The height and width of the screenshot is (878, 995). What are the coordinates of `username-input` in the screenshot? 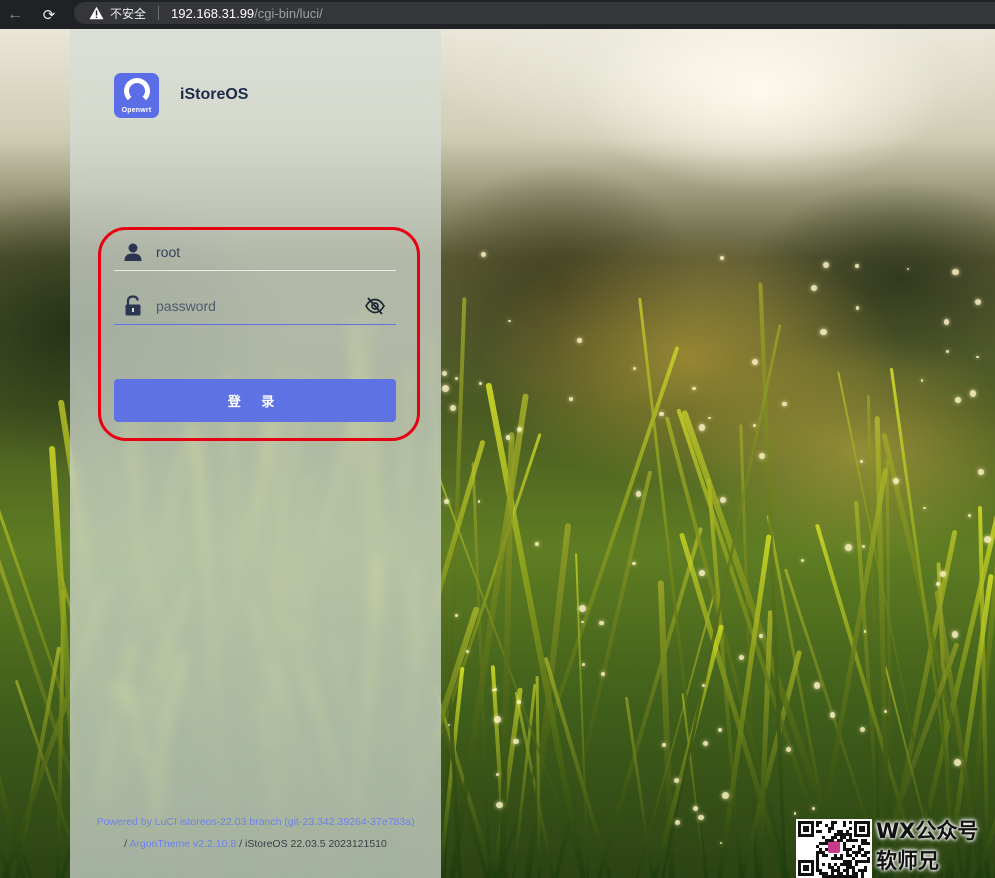 It's located at (256, 251).